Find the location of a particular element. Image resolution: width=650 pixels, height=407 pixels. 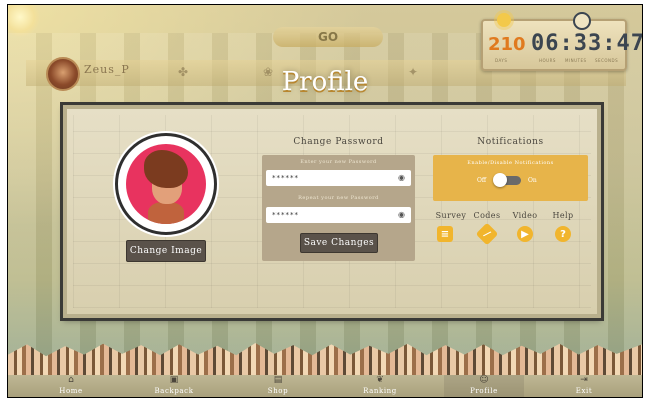

nav-shop: ▤ Shop is located at coordinates (278, 386).